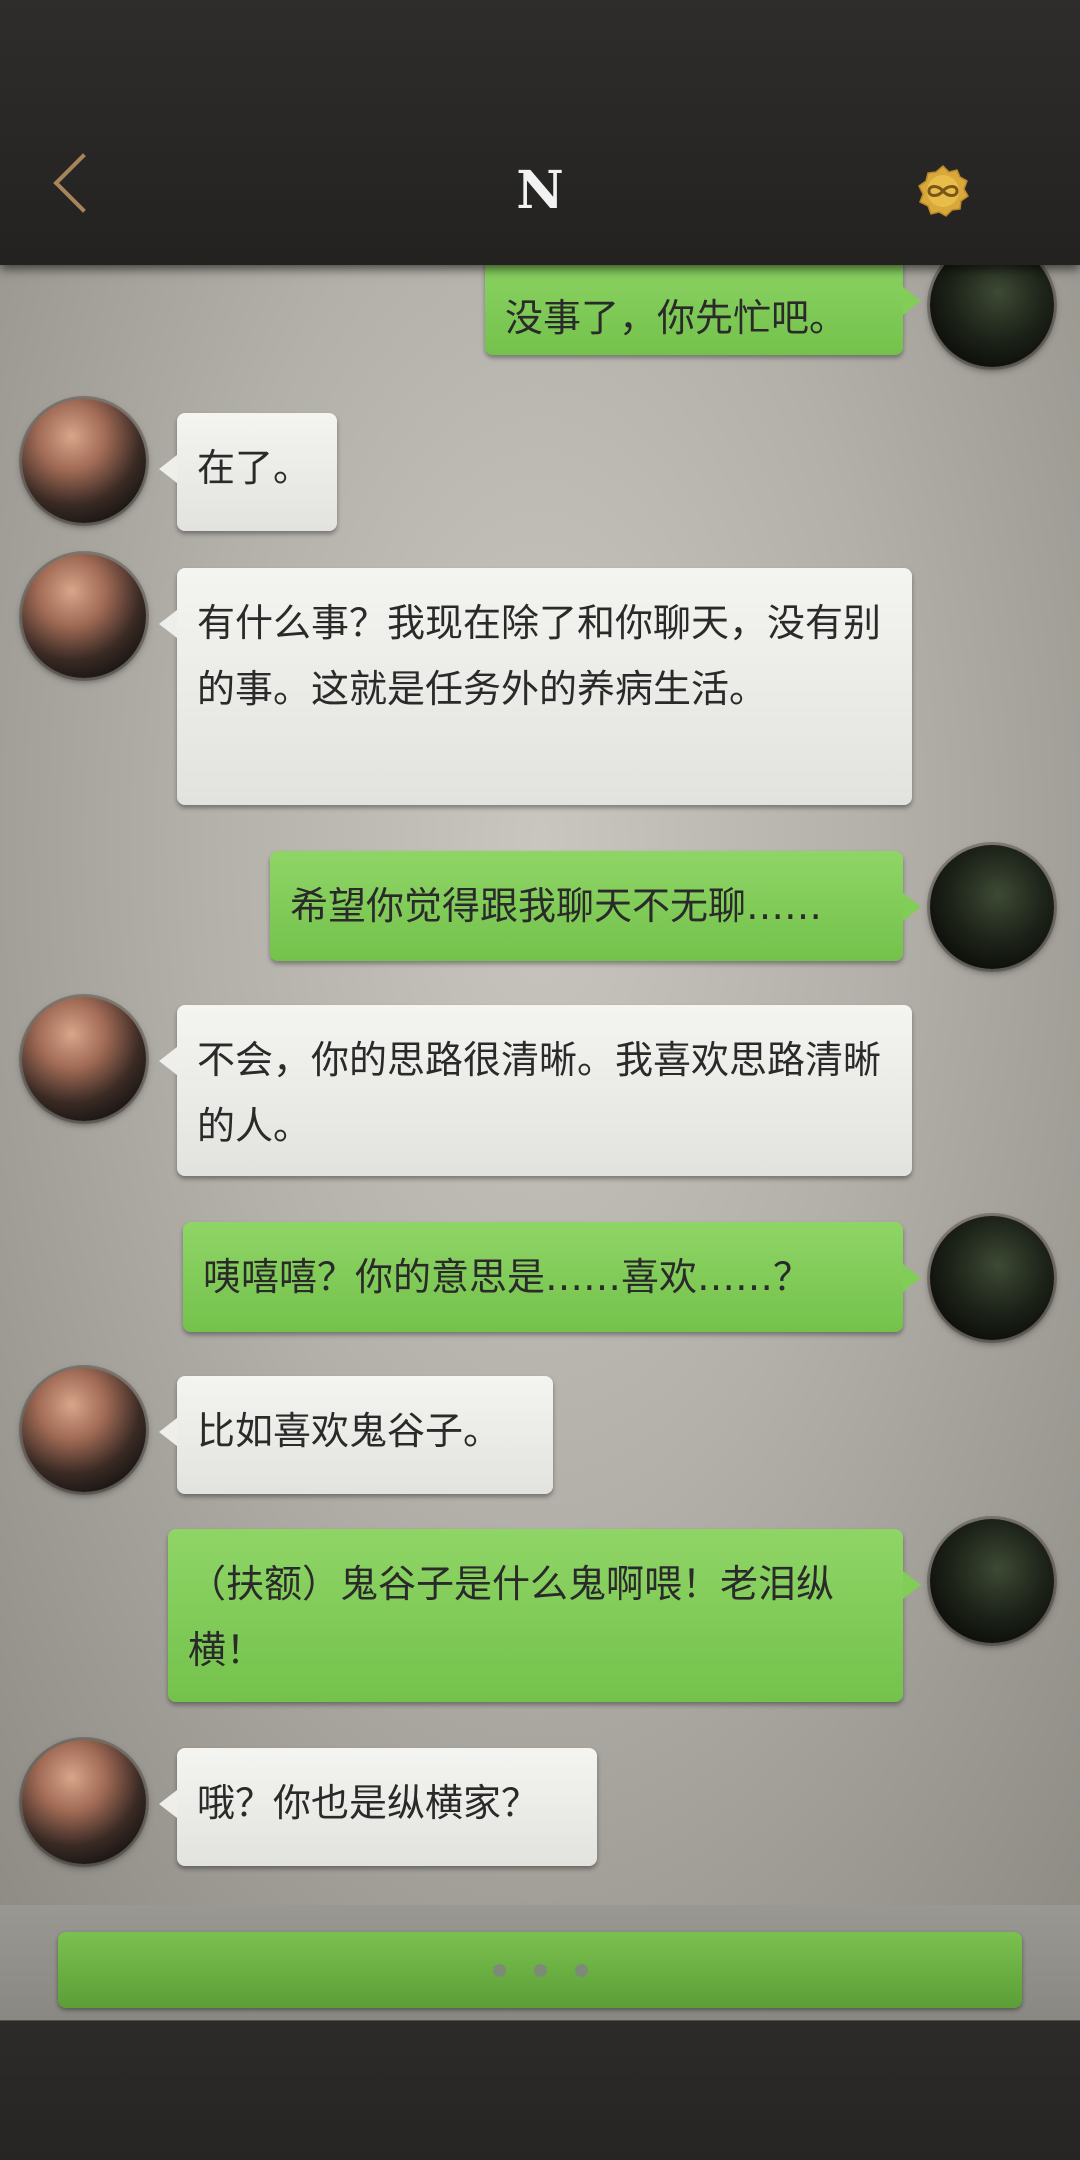 This screenshot has height=2160, width=1080. What do you see at coordinates (535, 1090) in the screenshot?
I see `message-bubble-received: 不会，你的思路很清晰。我喜欢思路清晰的人。` at bounding box center [535, 1090].